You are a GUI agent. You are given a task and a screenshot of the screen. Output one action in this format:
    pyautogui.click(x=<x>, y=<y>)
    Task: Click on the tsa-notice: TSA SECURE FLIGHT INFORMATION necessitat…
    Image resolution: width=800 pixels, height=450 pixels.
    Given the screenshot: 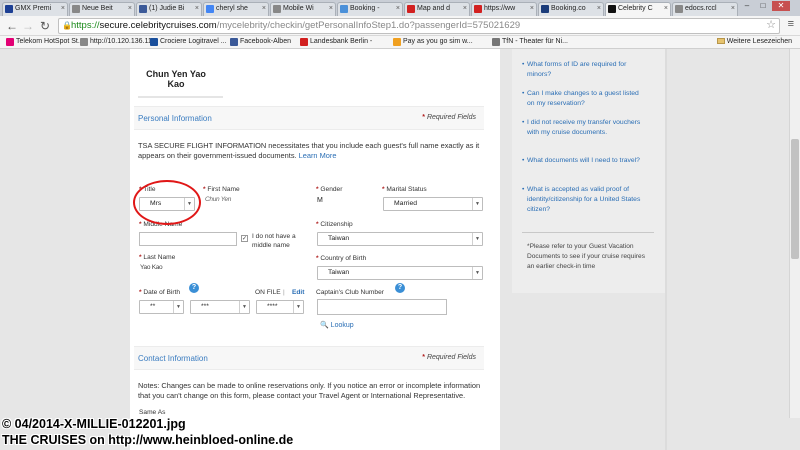 What is the action you would take?
    pyautogui.click(x=309, y=150)
    